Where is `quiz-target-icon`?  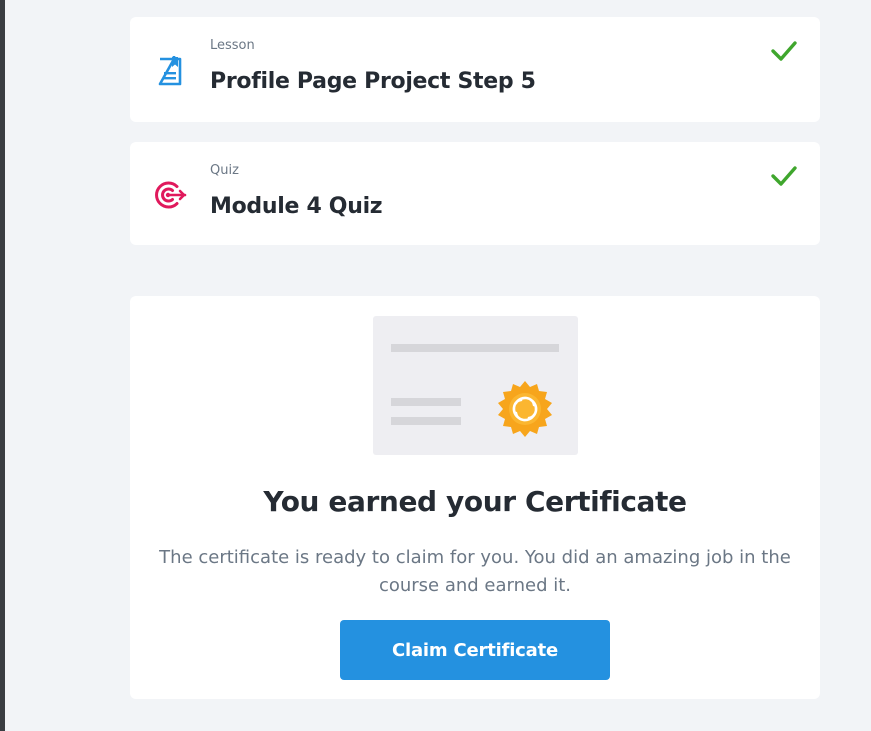
quiz-target-icon is located at coordinates (171, 195).